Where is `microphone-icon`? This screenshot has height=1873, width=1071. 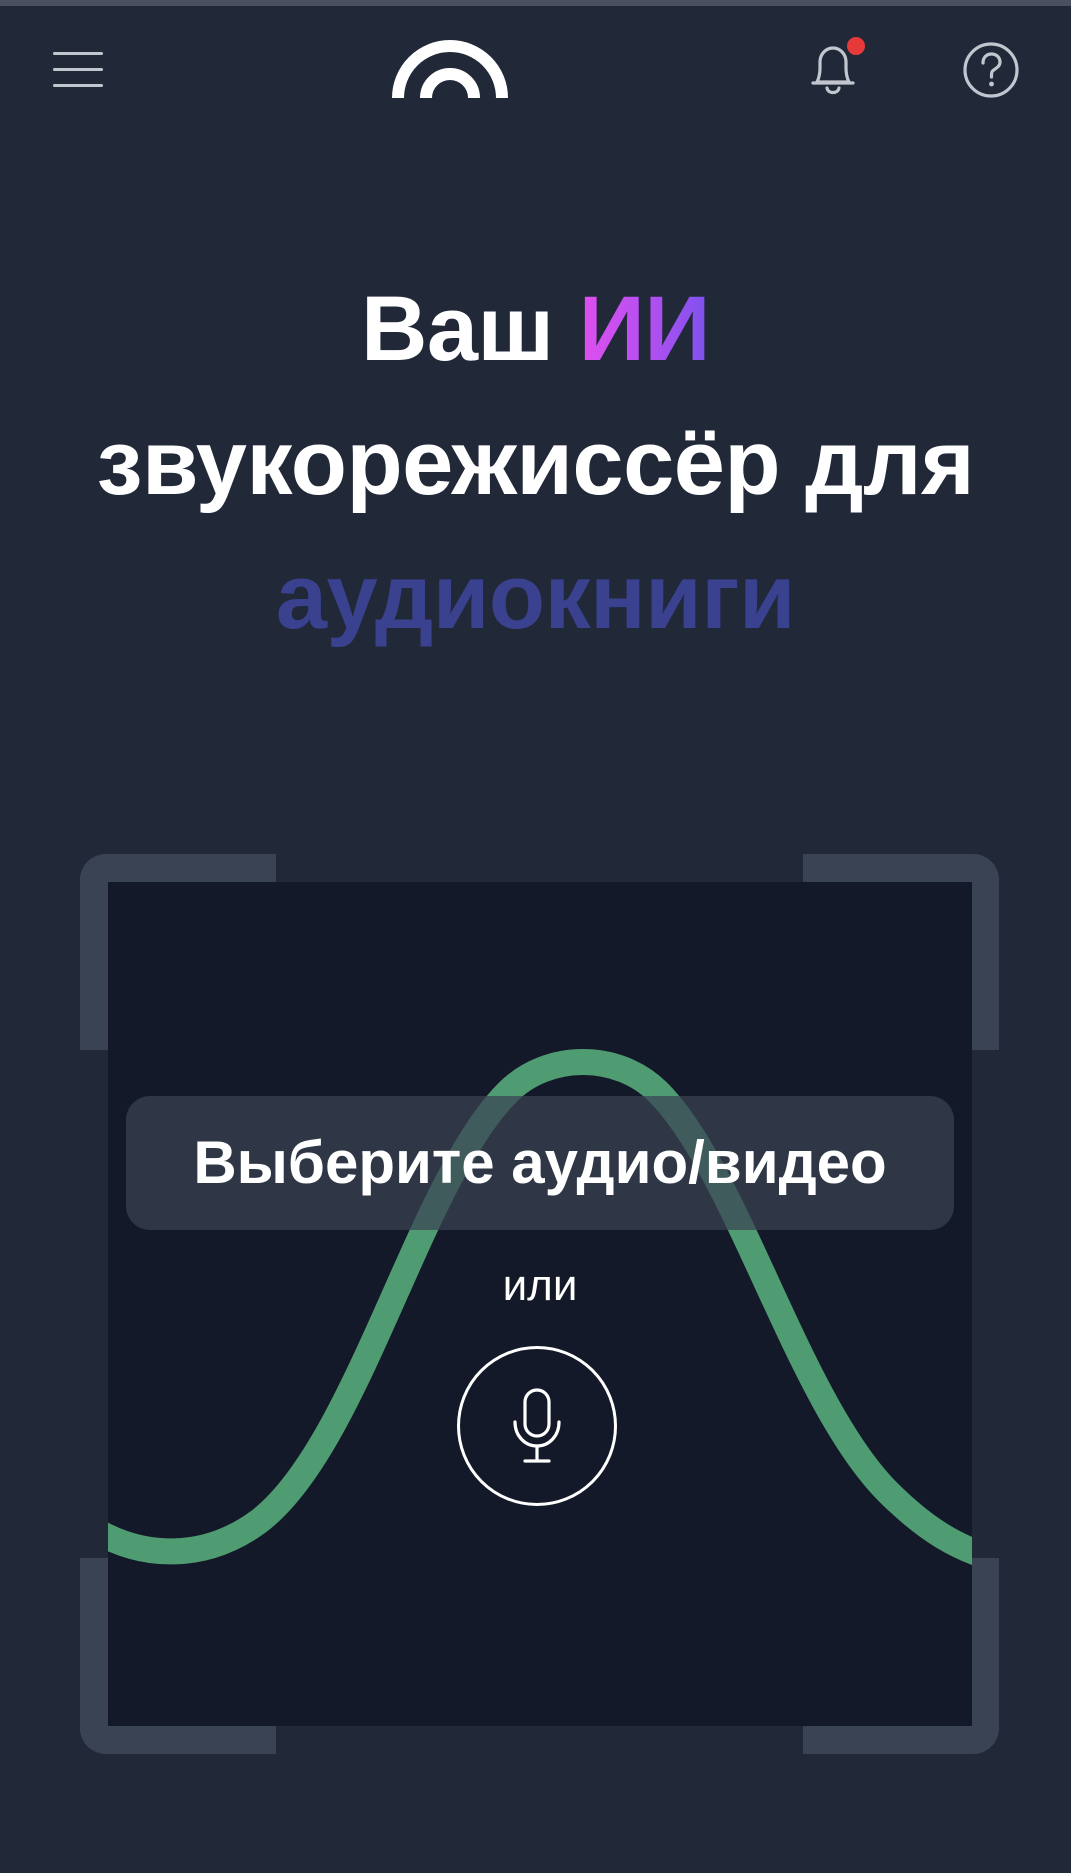 microphone-icon is located at coordinates (537, 1425).